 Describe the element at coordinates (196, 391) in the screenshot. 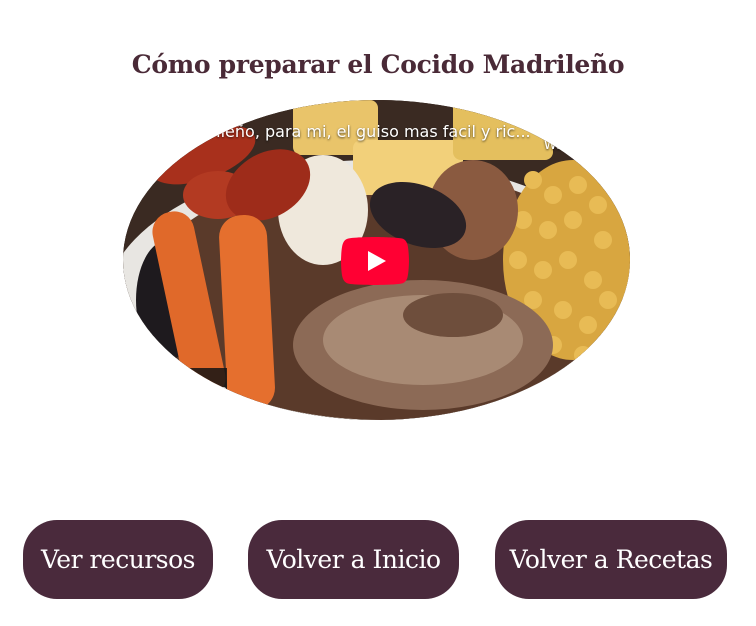

I see `youtube-label: YouTube` at that location.